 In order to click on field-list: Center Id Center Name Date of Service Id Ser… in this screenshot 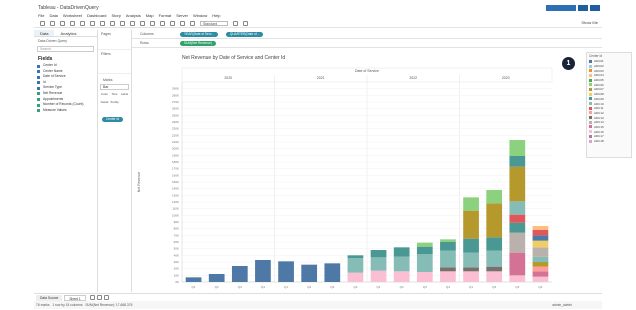, I will do `click(65, 88)`.